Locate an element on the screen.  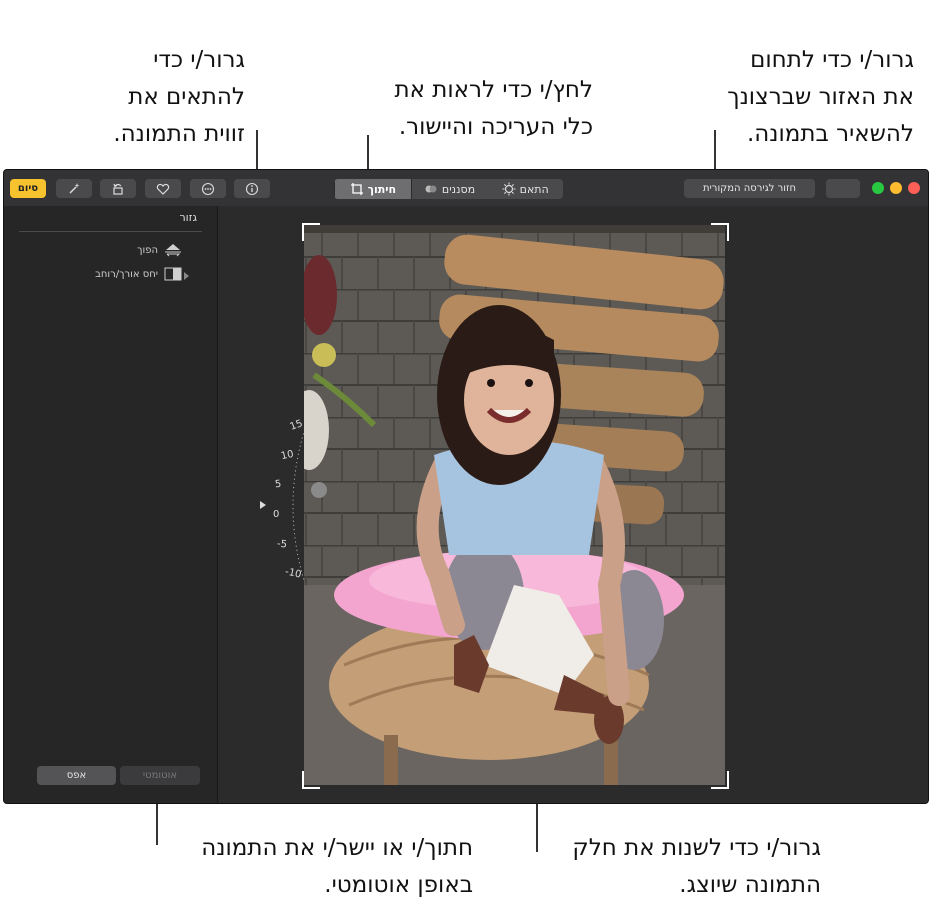
edit-mode-tabs: חיתוך מסננים התאם is located at coordinates (448, 189).